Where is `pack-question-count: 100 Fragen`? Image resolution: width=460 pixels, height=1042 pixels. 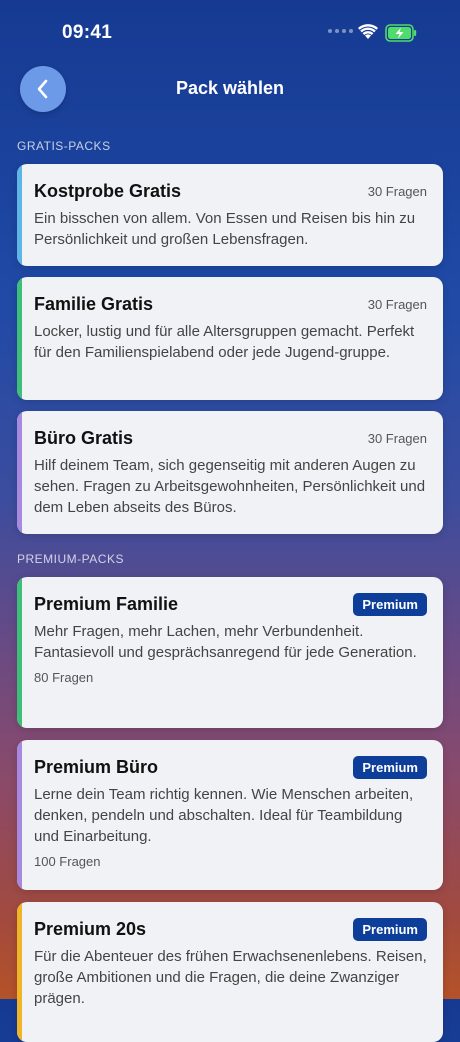
pack-question-count: 100 Fragen is located at coordinates (67, 861).